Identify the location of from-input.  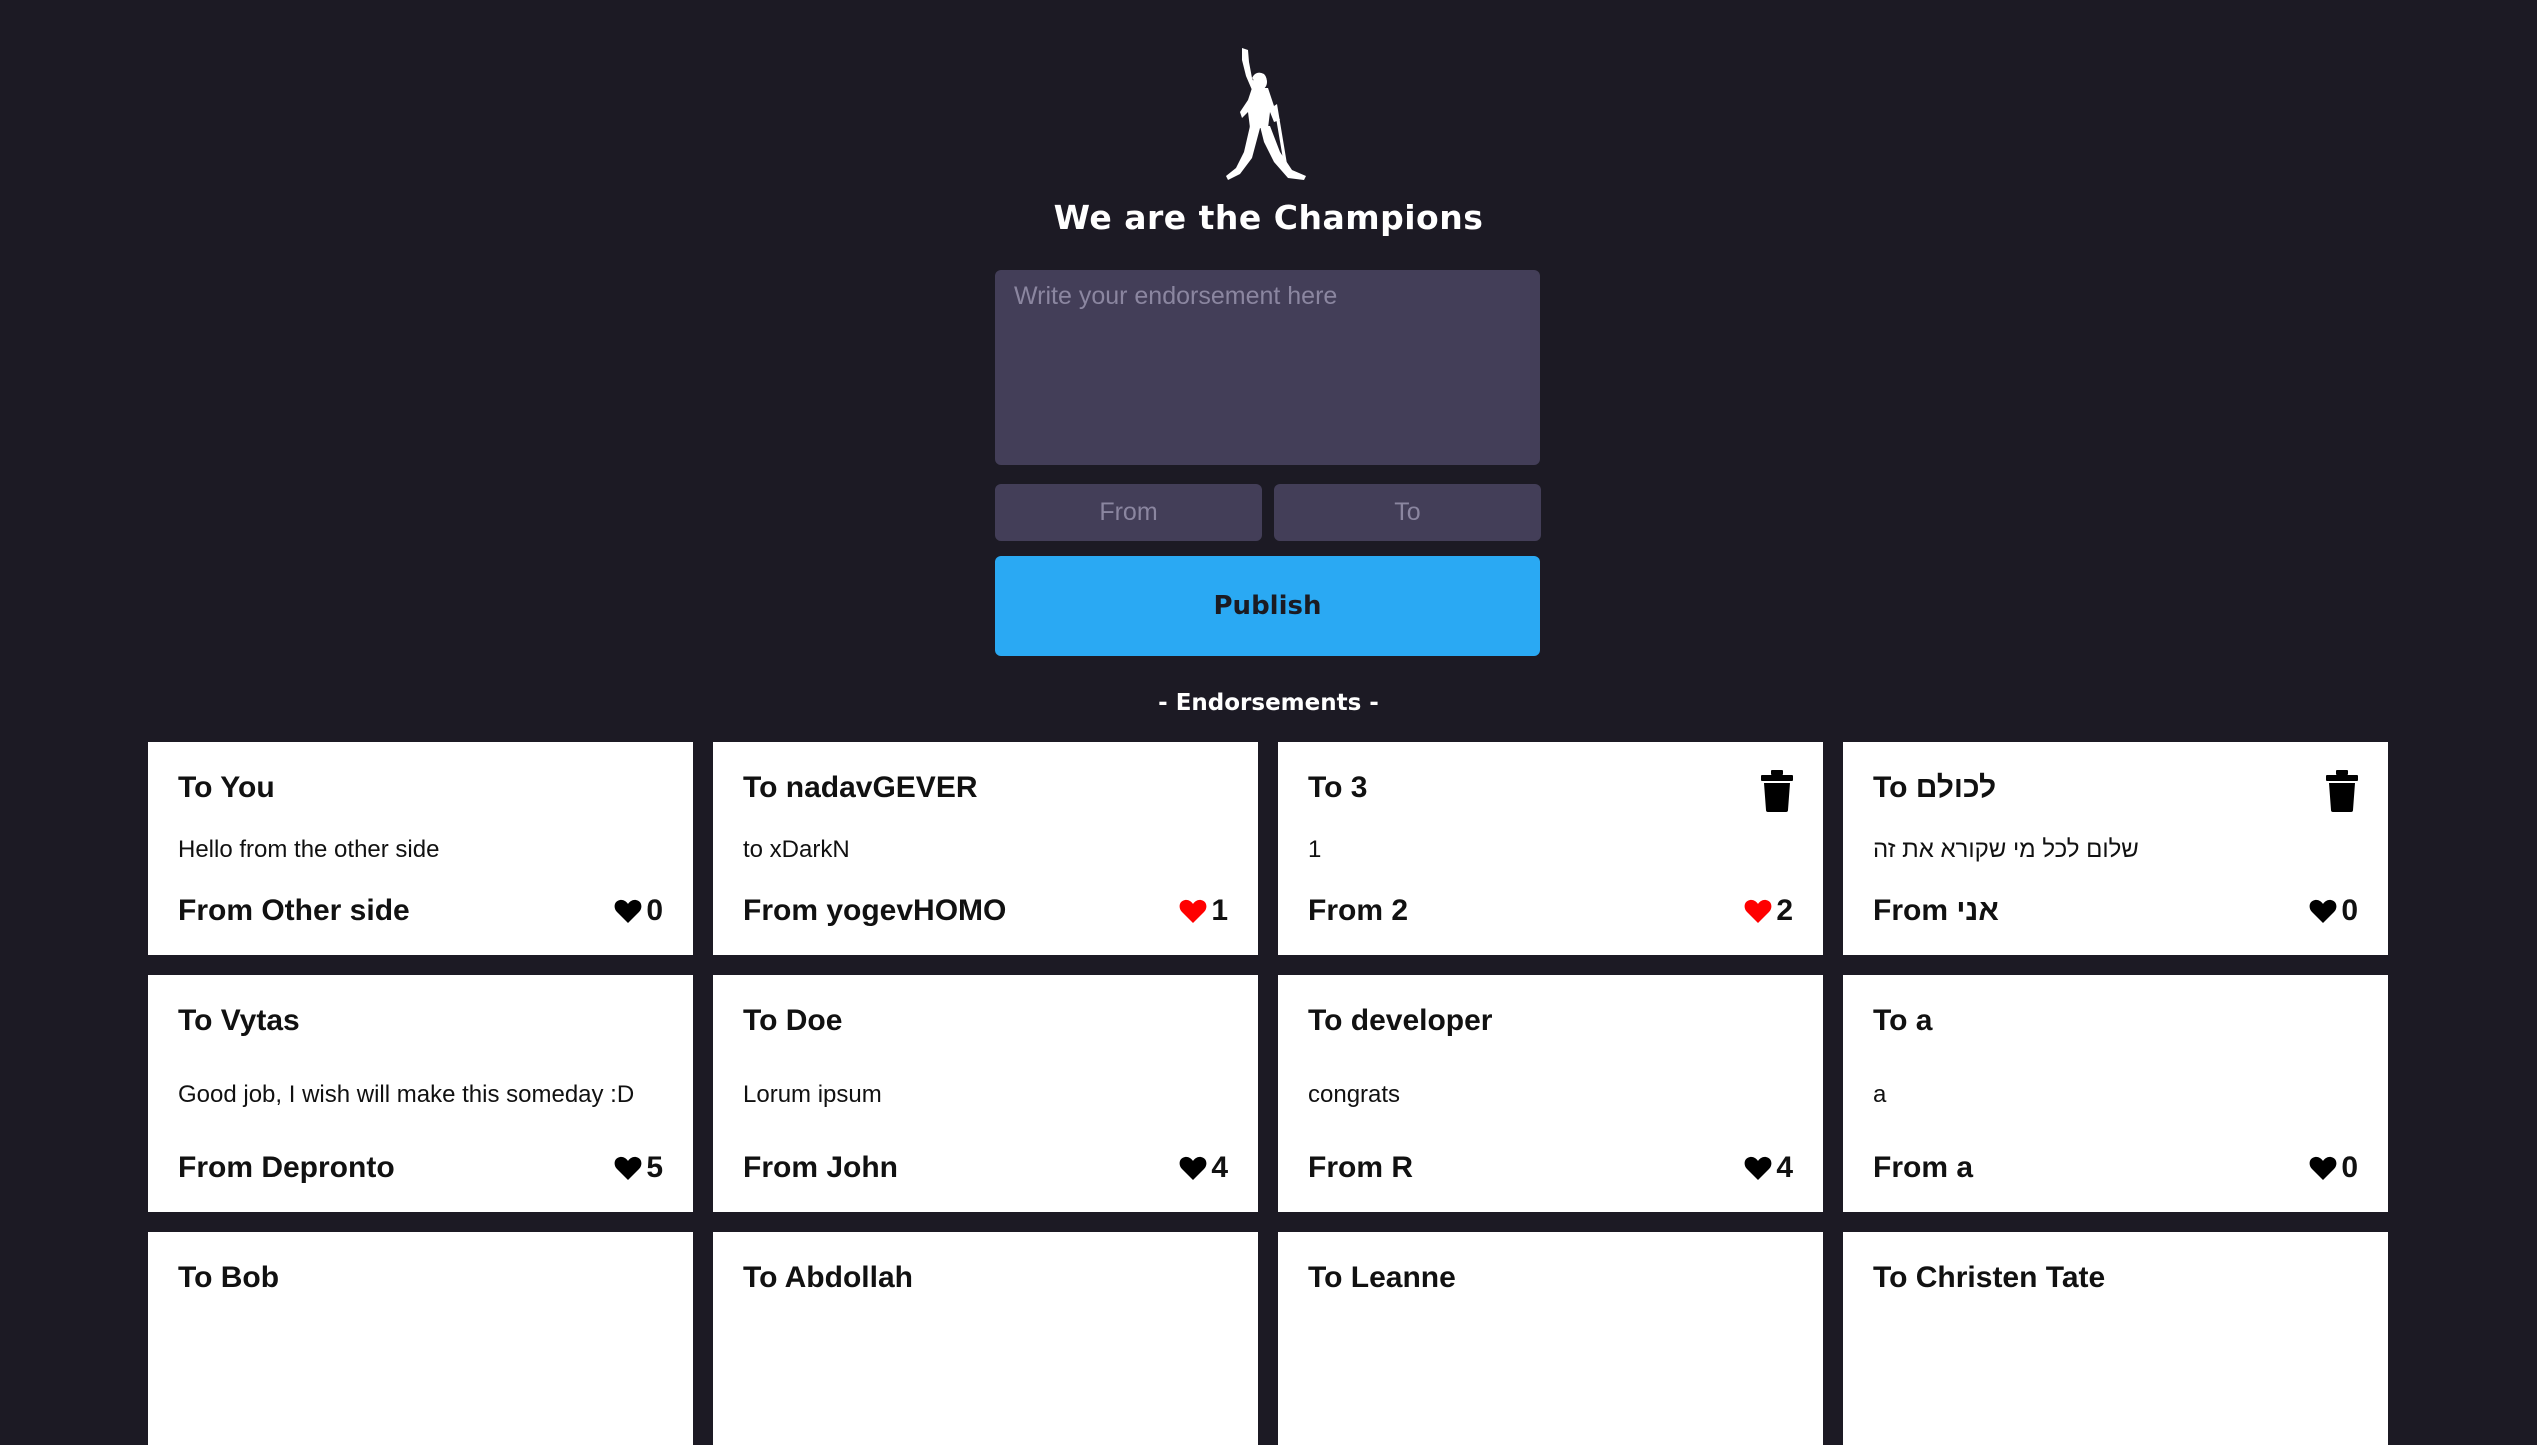
(1128, 512).